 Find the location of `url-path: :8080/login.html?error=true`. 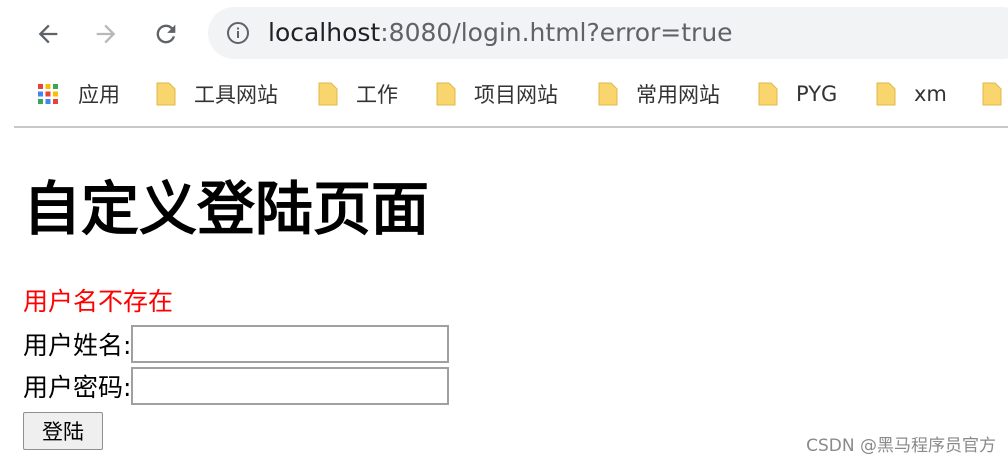

url-path: :8080/login.html?error=true is located at coordinates (556, 32).